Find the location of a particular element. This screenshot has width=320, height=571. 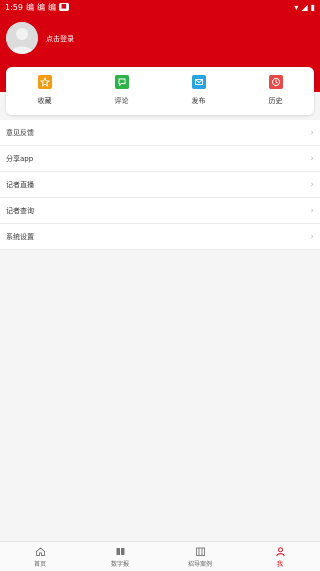

shortcut-publish: 发布 is located at coordinates (198, 91).